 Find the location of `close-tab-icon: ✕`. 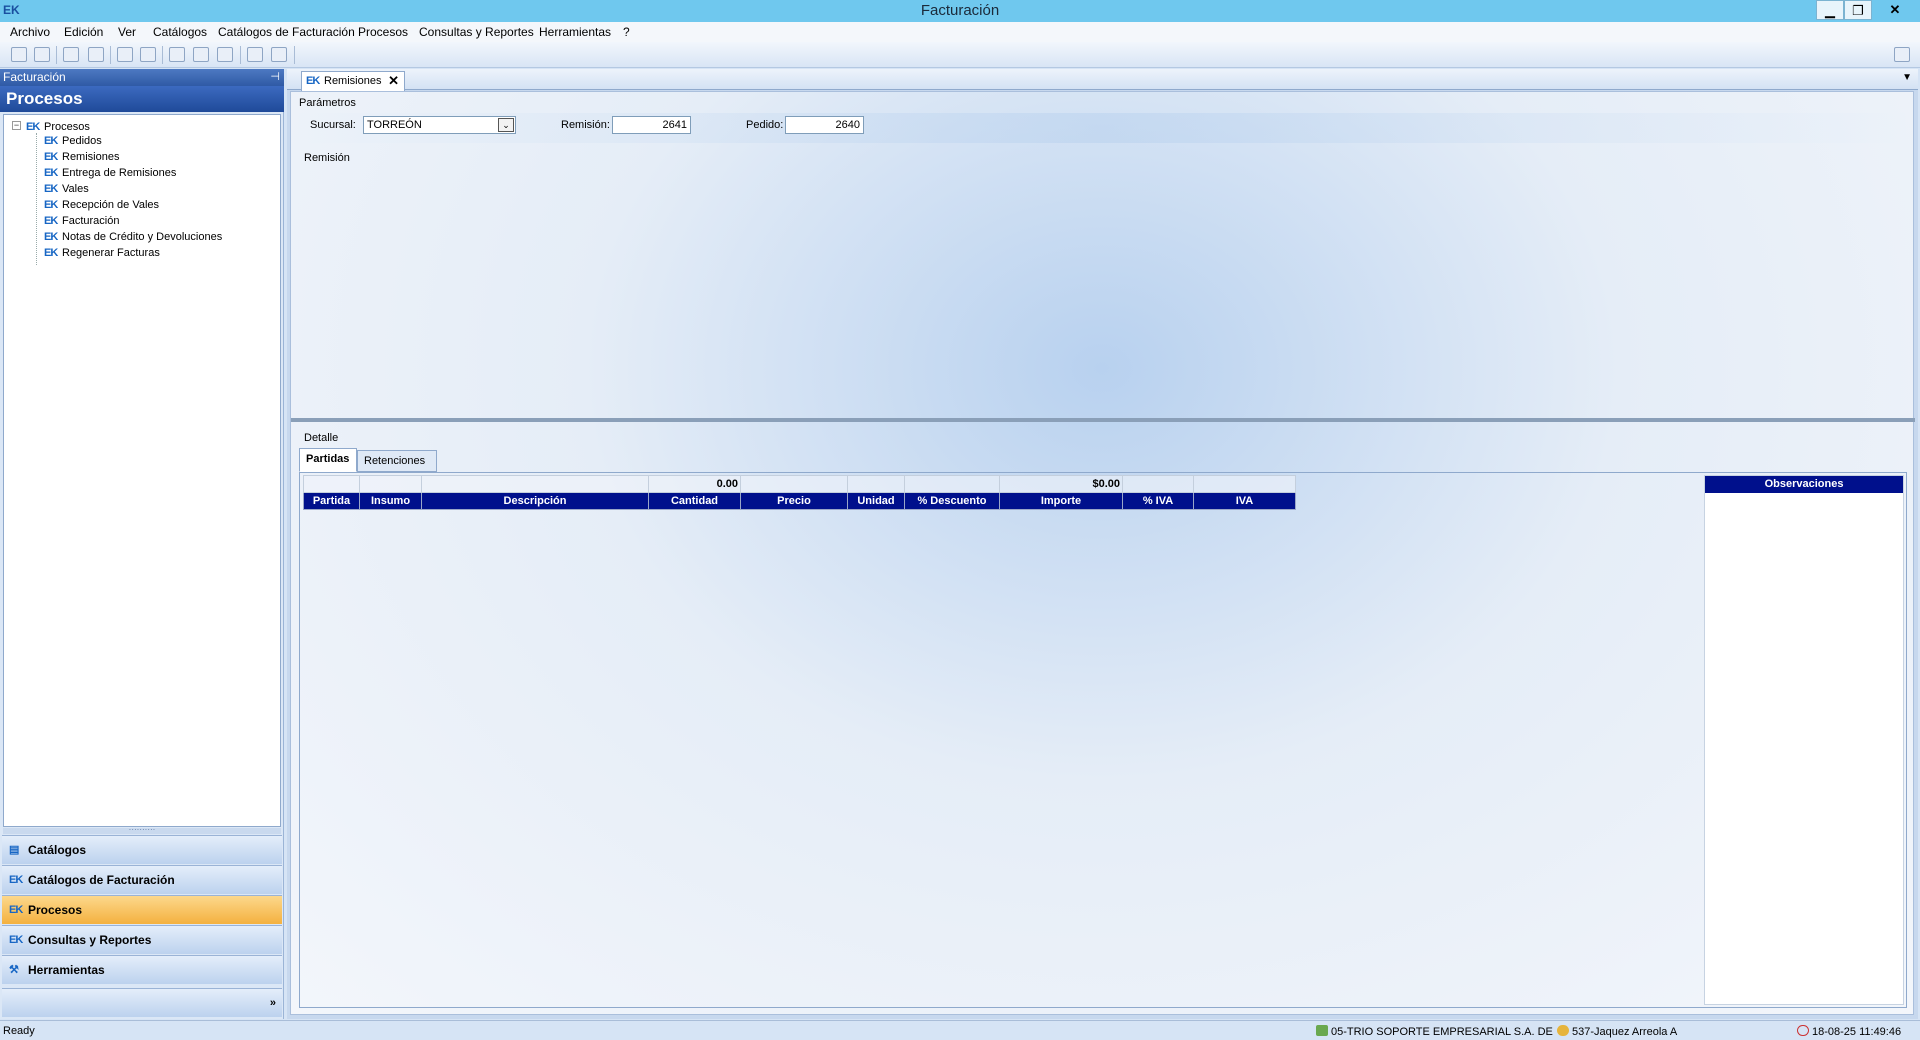

close-tab-icon: ✕ is located at coordinates (393, 81).